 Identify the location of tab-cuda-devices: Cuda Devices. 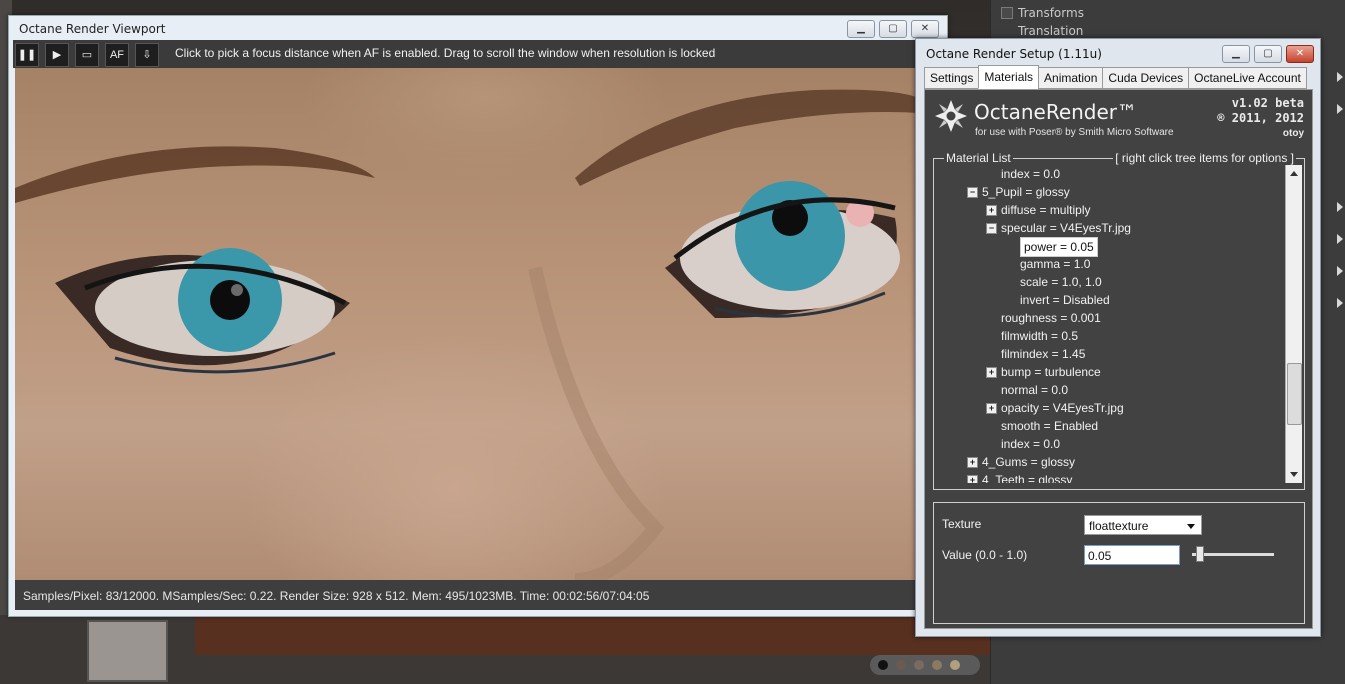
(1146, 78).